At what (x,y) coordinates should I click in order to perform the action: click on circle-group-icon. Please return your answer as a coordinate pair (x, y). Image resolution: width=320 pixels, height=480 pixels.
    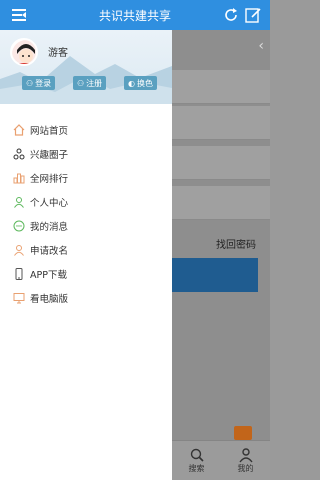
    Looking at the image, I should click on (19, 154).